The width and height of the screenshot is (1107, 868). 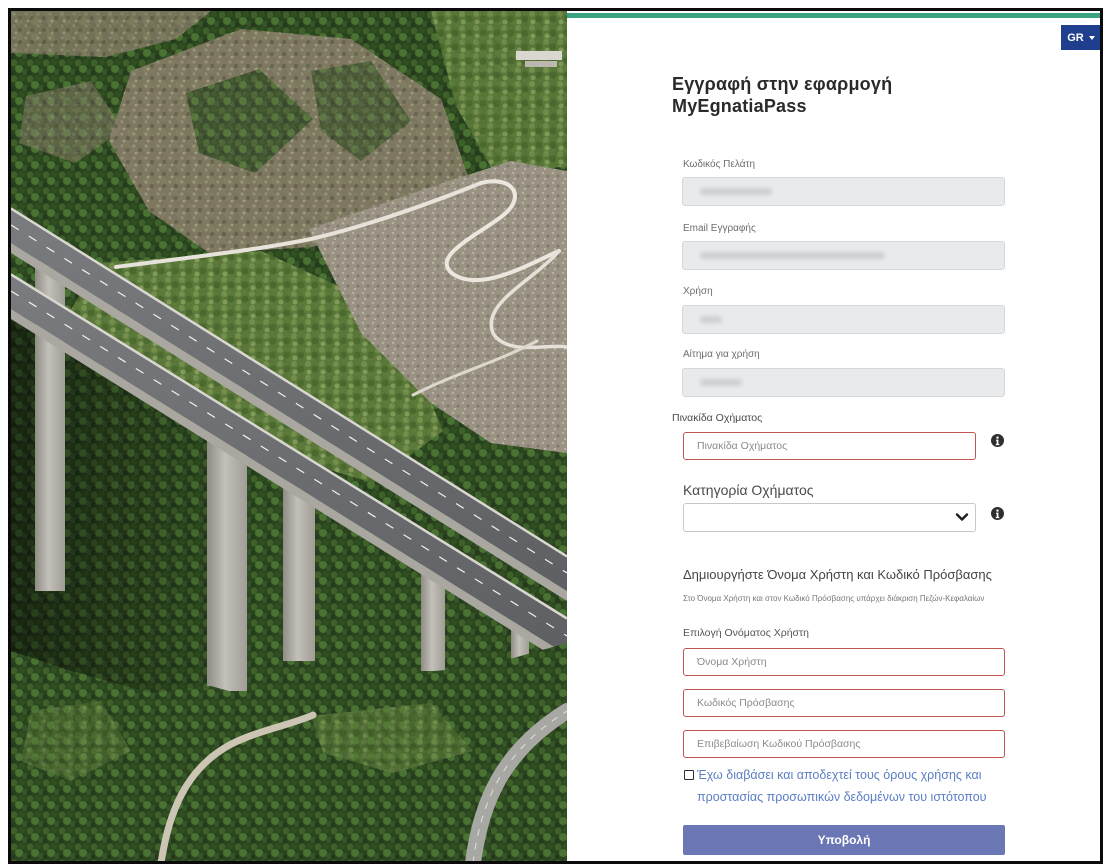 I want to click on customer-code-label: Κωδικός Πελάτη, so click(x=719, y=164).